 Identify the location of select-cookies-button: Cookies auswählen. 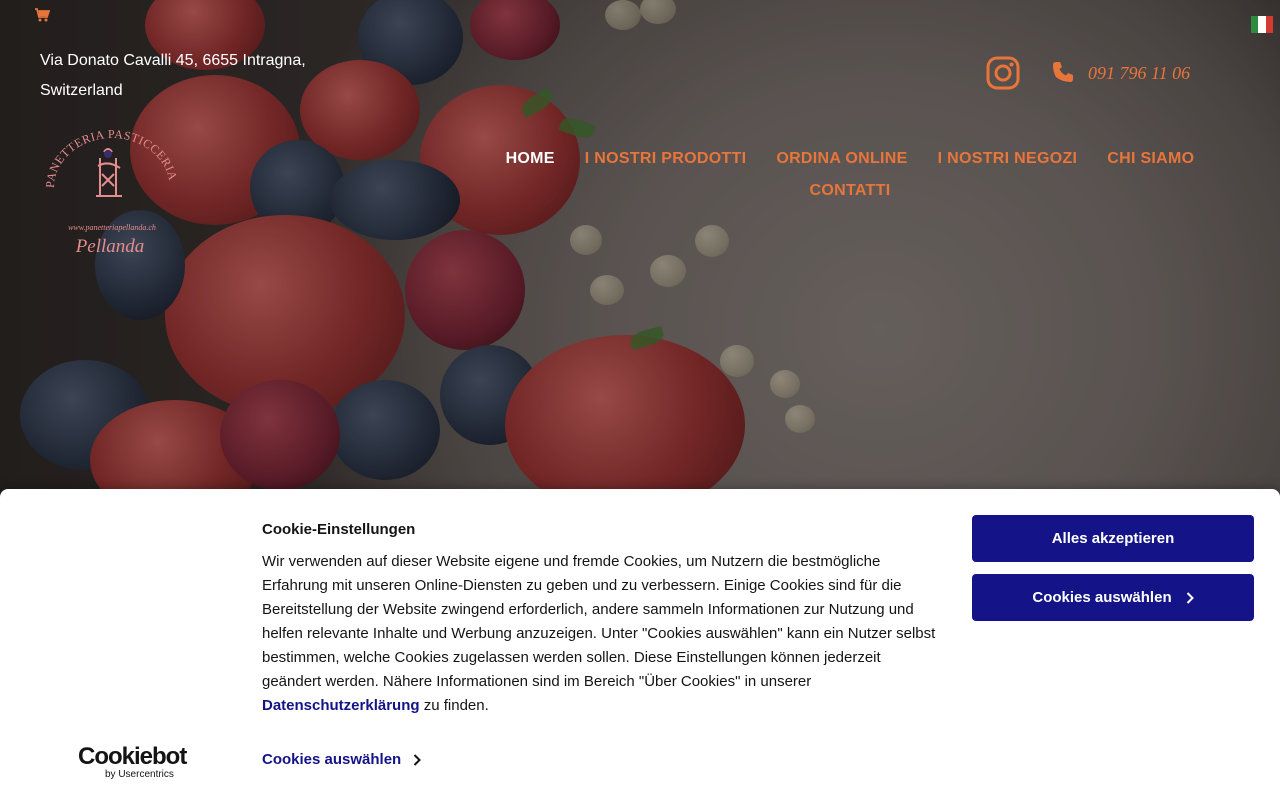
(1113, 597).